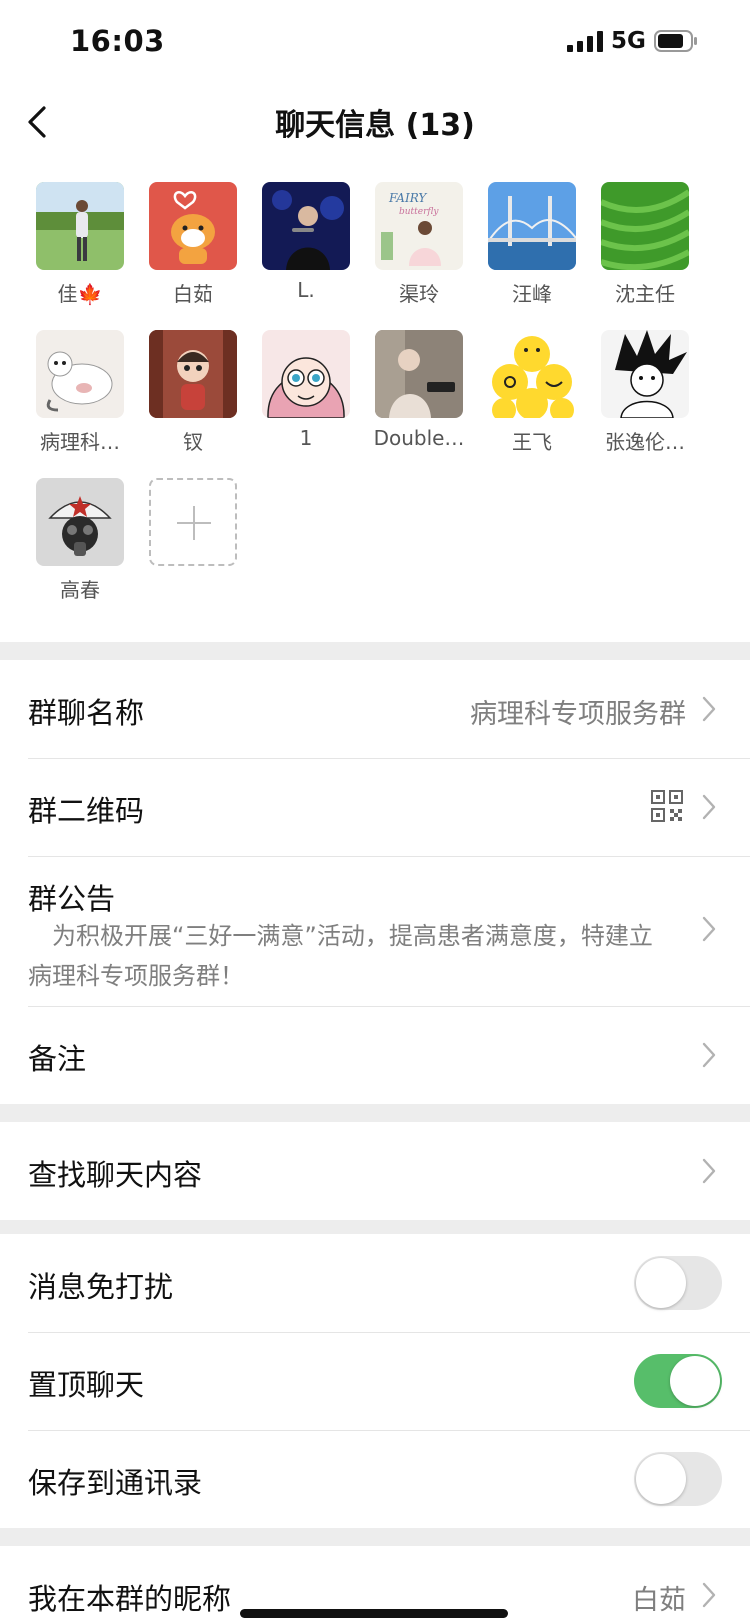 This screenshot has height=1623, width=750. What do you see at coordinates (86, 811) in the screenshot?
I see `group-qr-label: 群二维码` at bounding box center [86, 811].